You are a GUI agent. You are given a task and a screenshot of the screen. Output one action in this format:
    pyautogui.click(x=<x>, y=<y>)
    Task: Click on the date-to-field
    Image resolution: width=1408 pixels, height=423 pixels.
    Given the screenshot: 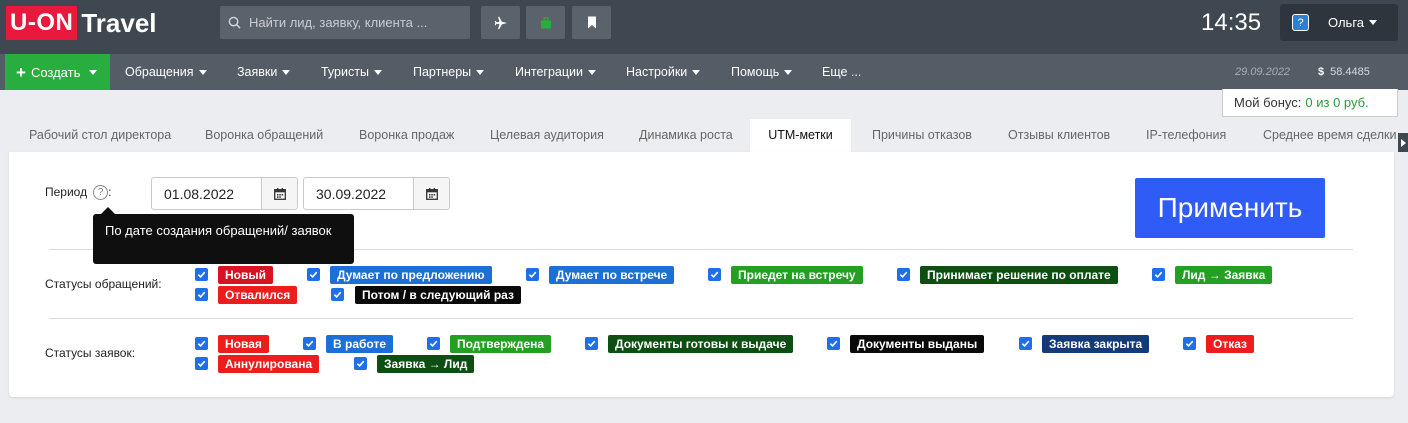 What is the action you would take?
    pyautogui.click(x=376, y=193)
    